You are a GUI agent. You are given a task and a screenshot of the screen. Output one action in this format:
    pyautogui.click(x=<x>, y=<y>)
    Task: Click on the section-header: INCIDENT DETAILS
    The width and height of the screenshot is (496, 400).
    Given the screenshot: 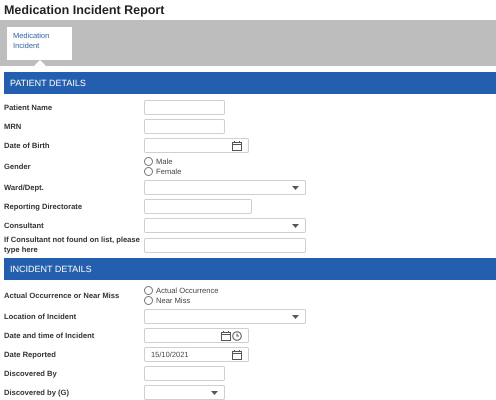 What is the action you would take?
    pyautogui.click(x=250, y=269)
    